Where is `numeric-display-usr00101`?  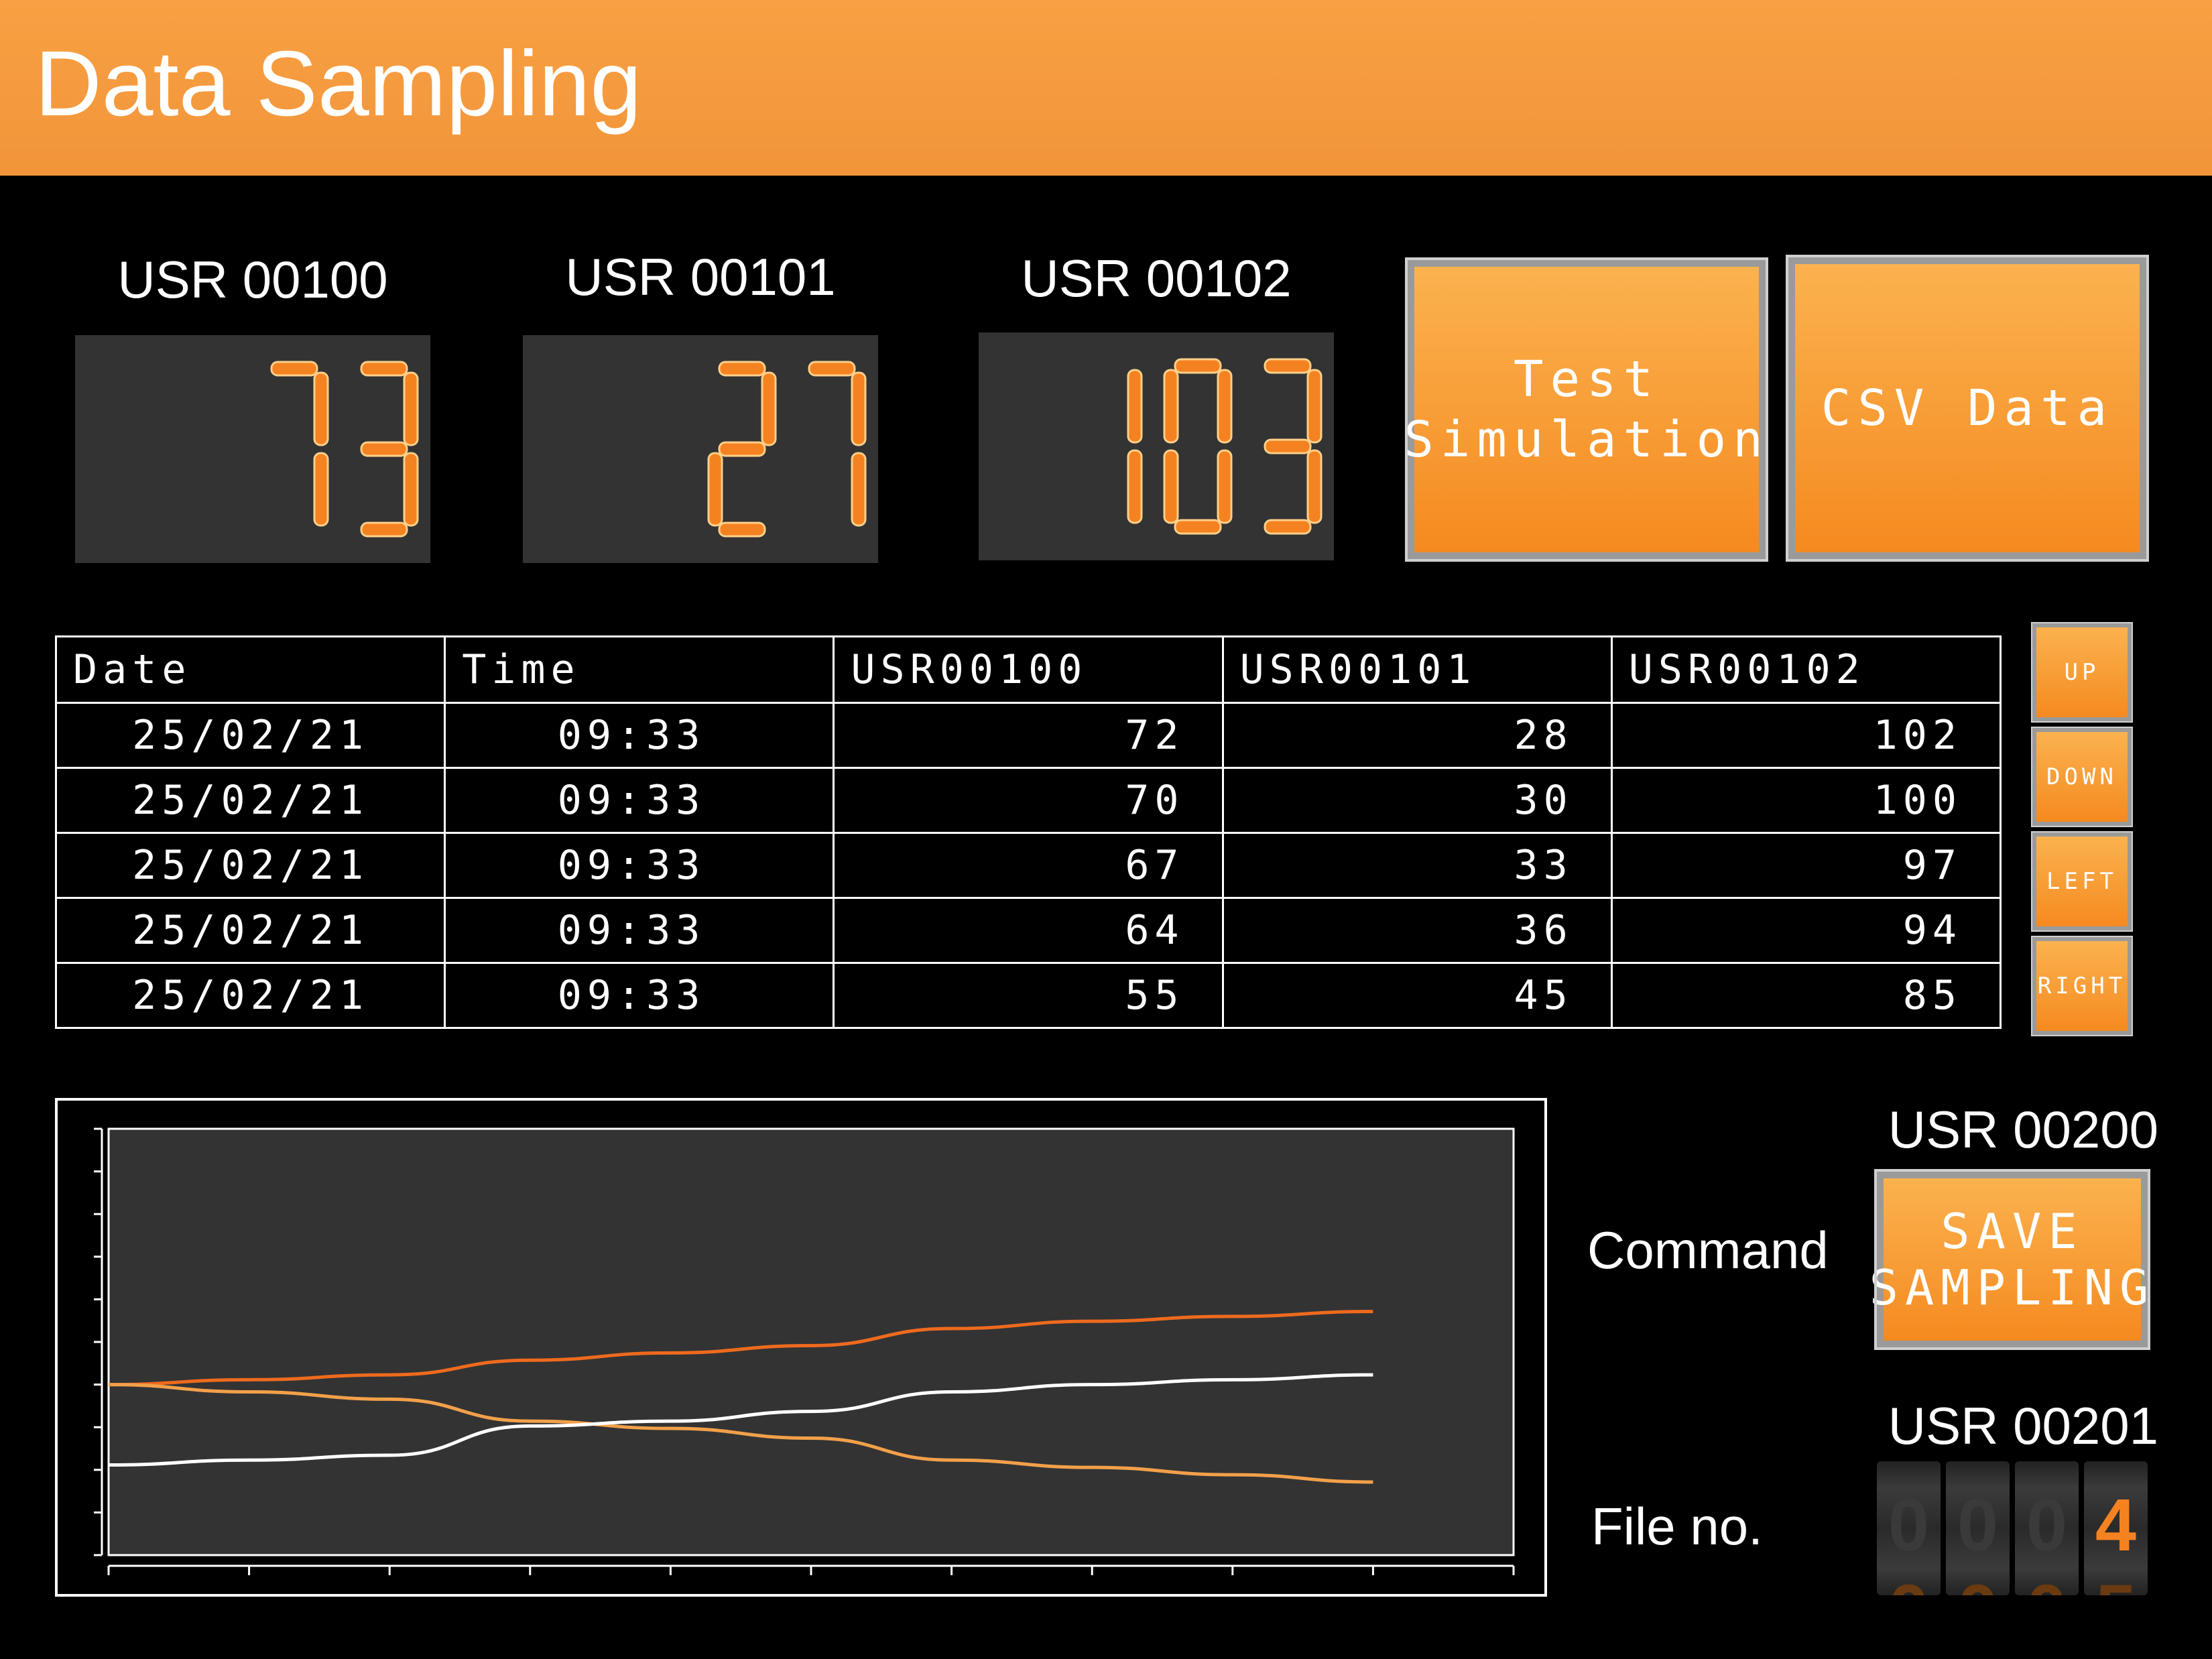 numeric-display-usr00101 is located at coordinates (700, 449).